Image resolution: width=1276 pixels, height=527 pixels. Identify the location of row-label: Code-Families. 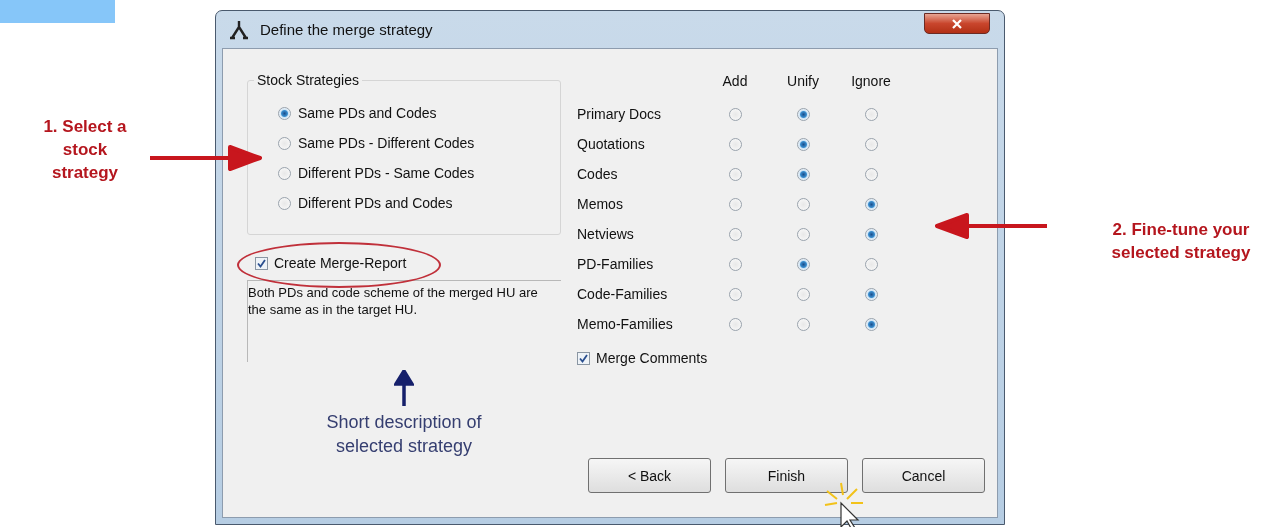
(623, 294).